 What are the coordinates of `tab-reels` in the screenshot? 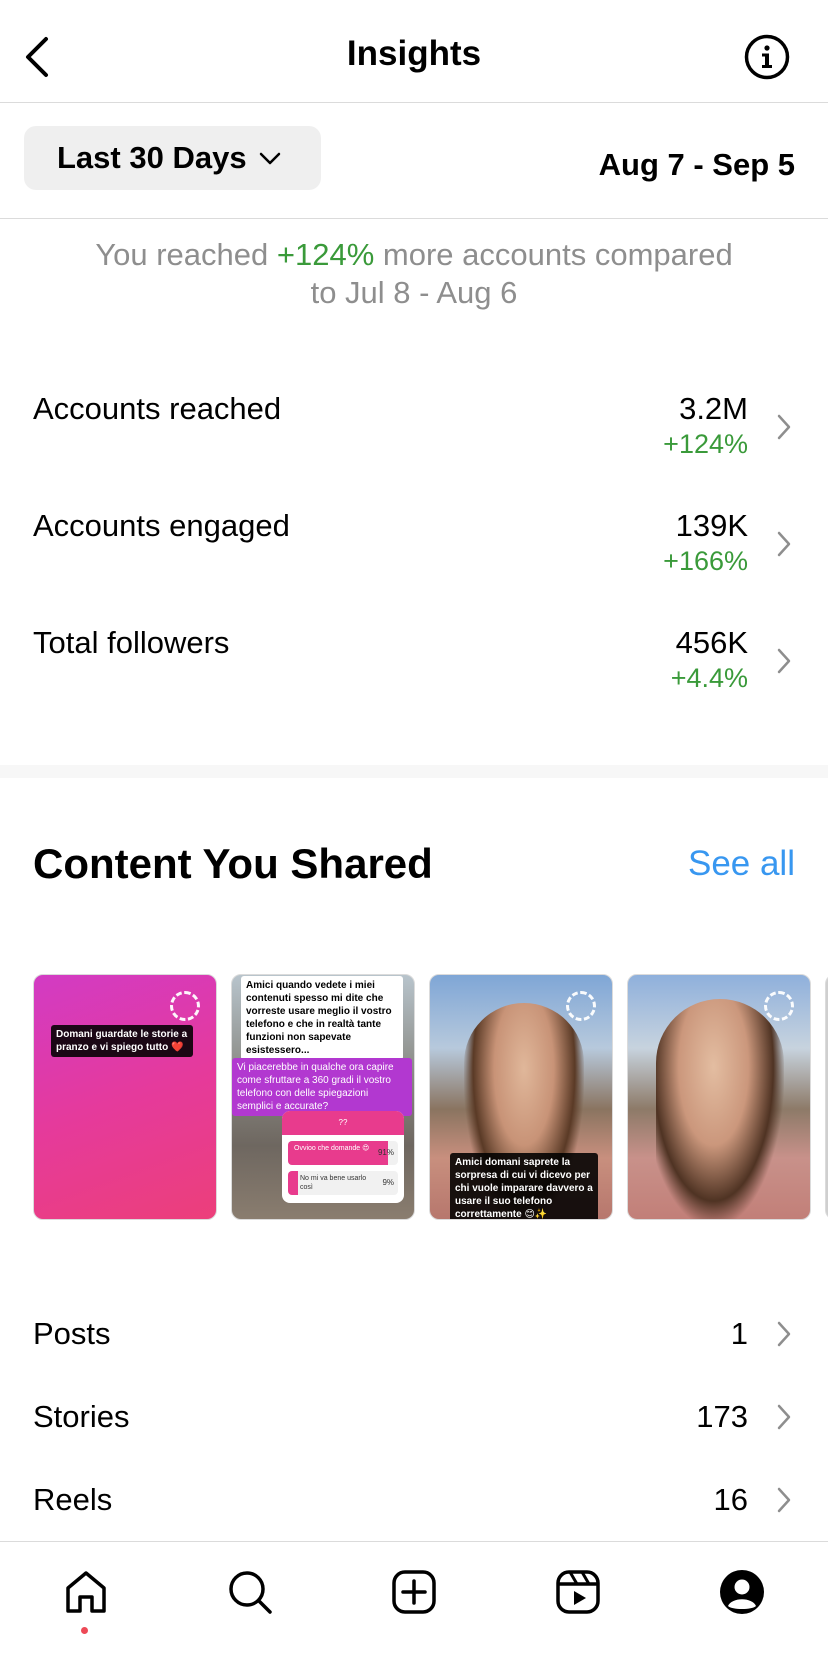 It's located at (578, 1592).